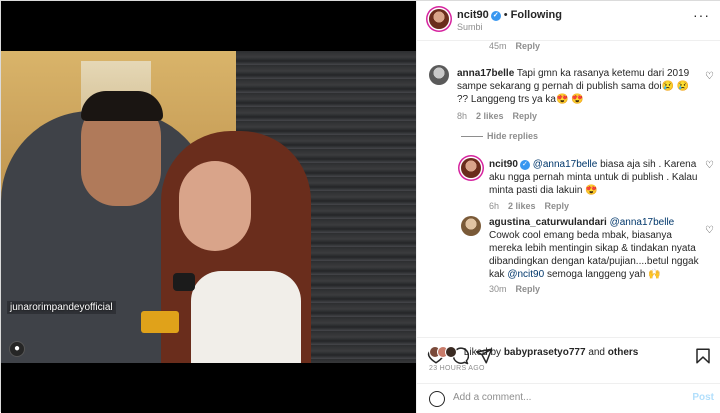 The width and height of the screenshot is (720, 413). What do you see at coordinates (470, 27) in the screenshot?
I see `post-location: Sumbi` at bounding box center [470, 27].